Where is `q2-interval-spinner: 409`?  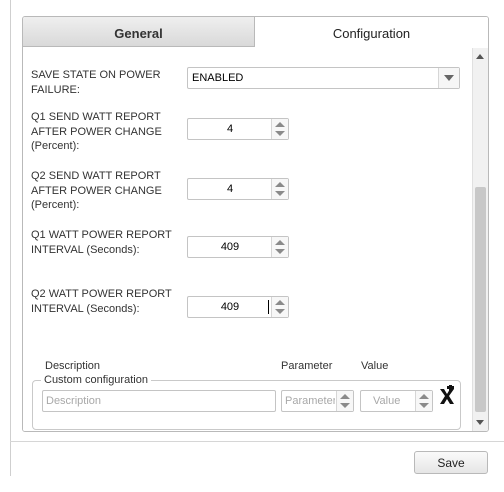
q2-interval-spinner: 409 is located at coordinates (238, 307).